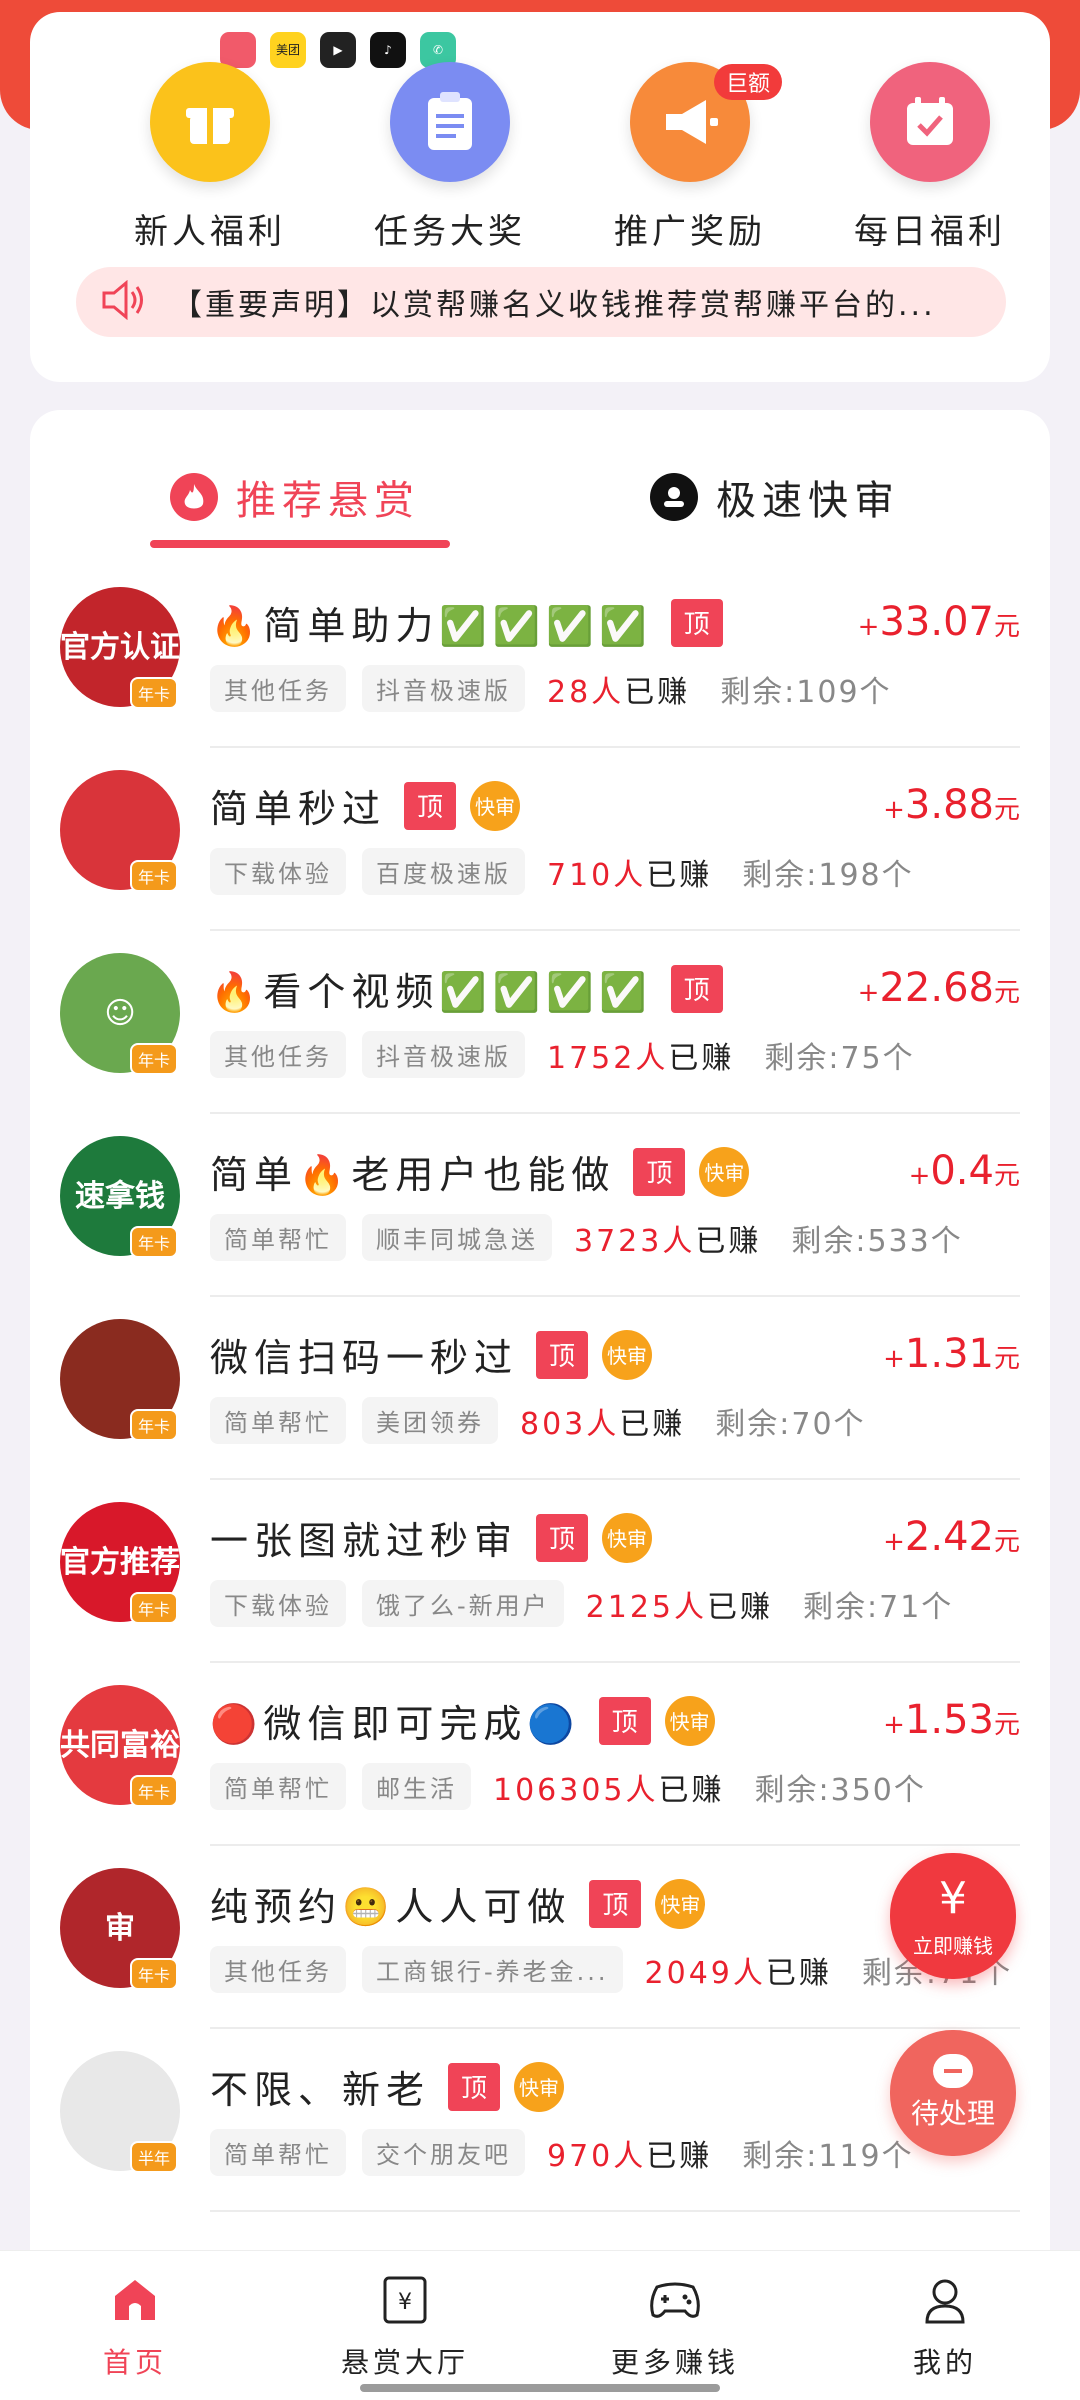  What do you see at coordinates (210, 232) in the screenshot?
I see `feature-label: 新人福利` at bounding box center [210, 232].